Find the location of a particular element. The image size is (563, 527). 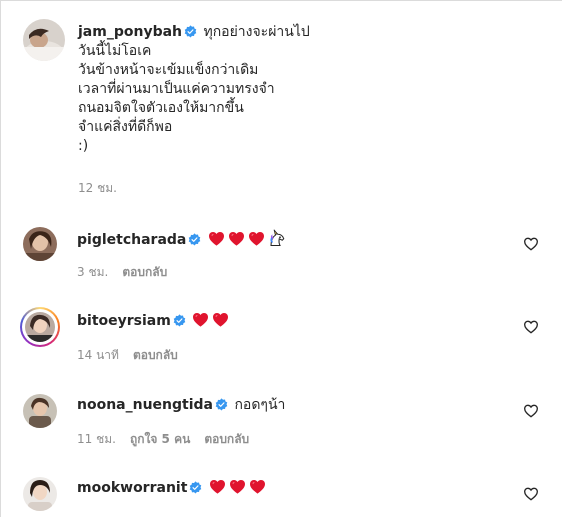

caption-text: ทุกอย่างจะผ่านไป is located at coordinates (256, 32).